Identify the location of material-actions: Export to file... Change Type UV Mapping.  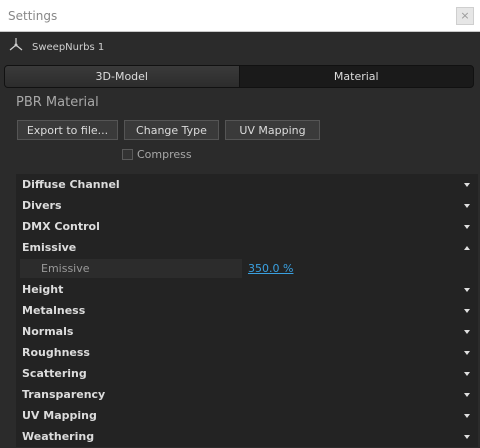
(240, 126).